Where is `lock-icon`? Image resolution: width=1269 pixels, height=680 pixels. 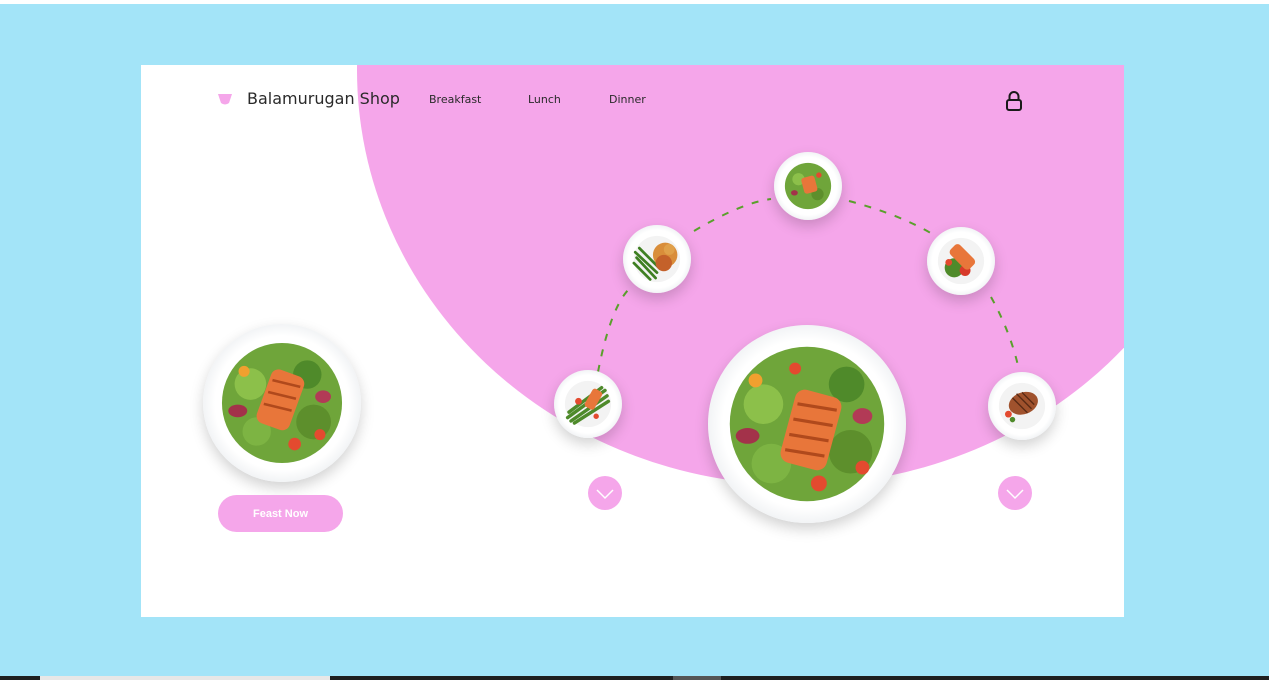 lock-icon is located at coordinates (1014, 101).